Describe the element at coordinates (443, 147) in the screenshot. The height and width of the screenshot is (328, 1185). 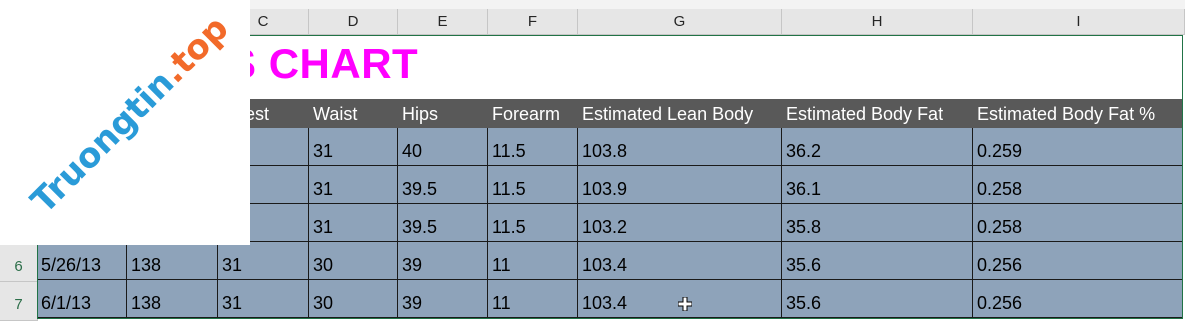
I see `cell-hips: 40` at that location.